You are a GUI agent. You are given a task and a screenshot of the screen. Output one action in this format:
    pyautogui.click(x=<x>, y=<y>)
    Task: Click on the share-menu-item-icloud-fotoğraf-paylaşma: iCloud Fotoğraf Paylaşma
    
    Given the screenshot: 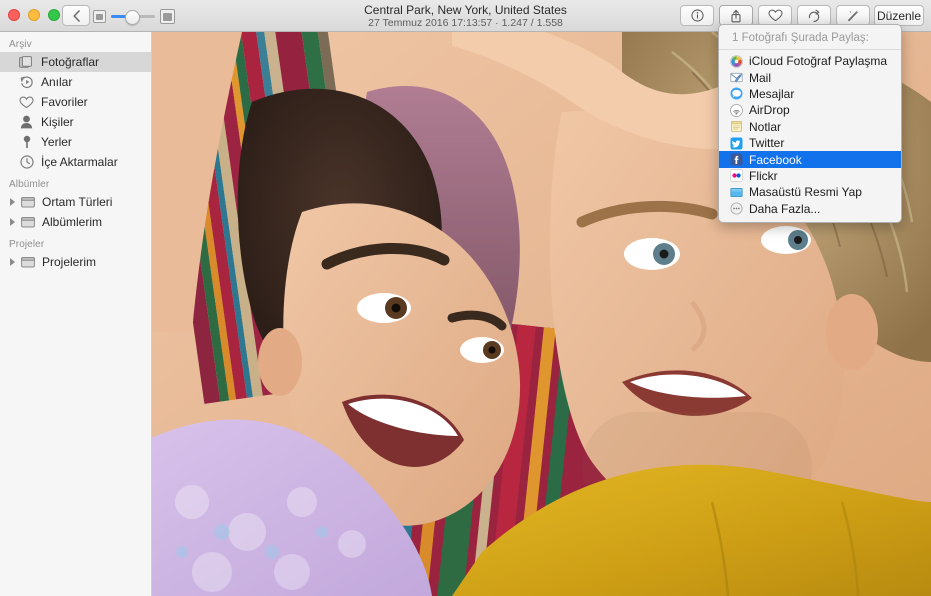 What is the action you would take?
    pyautogui.click(x=810, y=61)
    